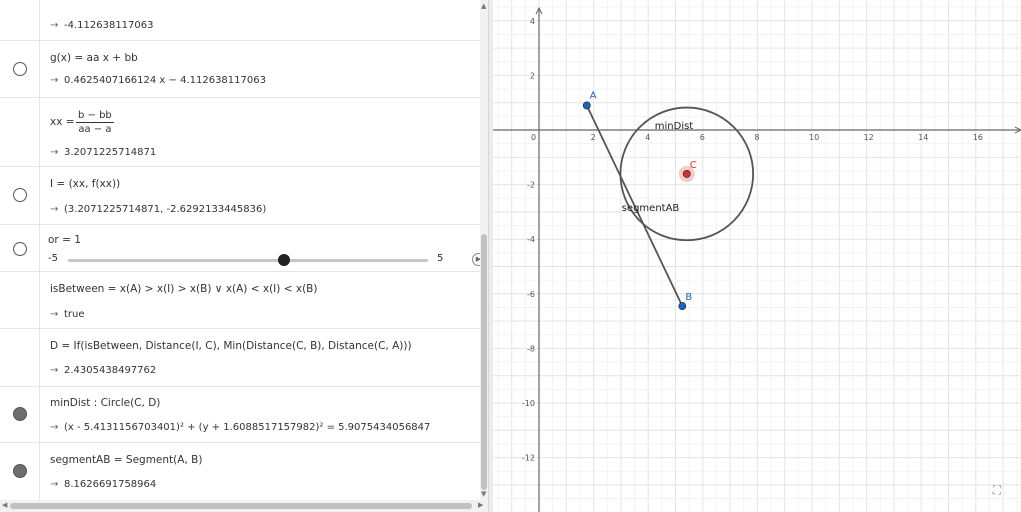 Image resolution: width=1021 pixels, height=512 pixels. I want to click on horizontal-scrollbar: ◀ ▶, so click(244, 506).